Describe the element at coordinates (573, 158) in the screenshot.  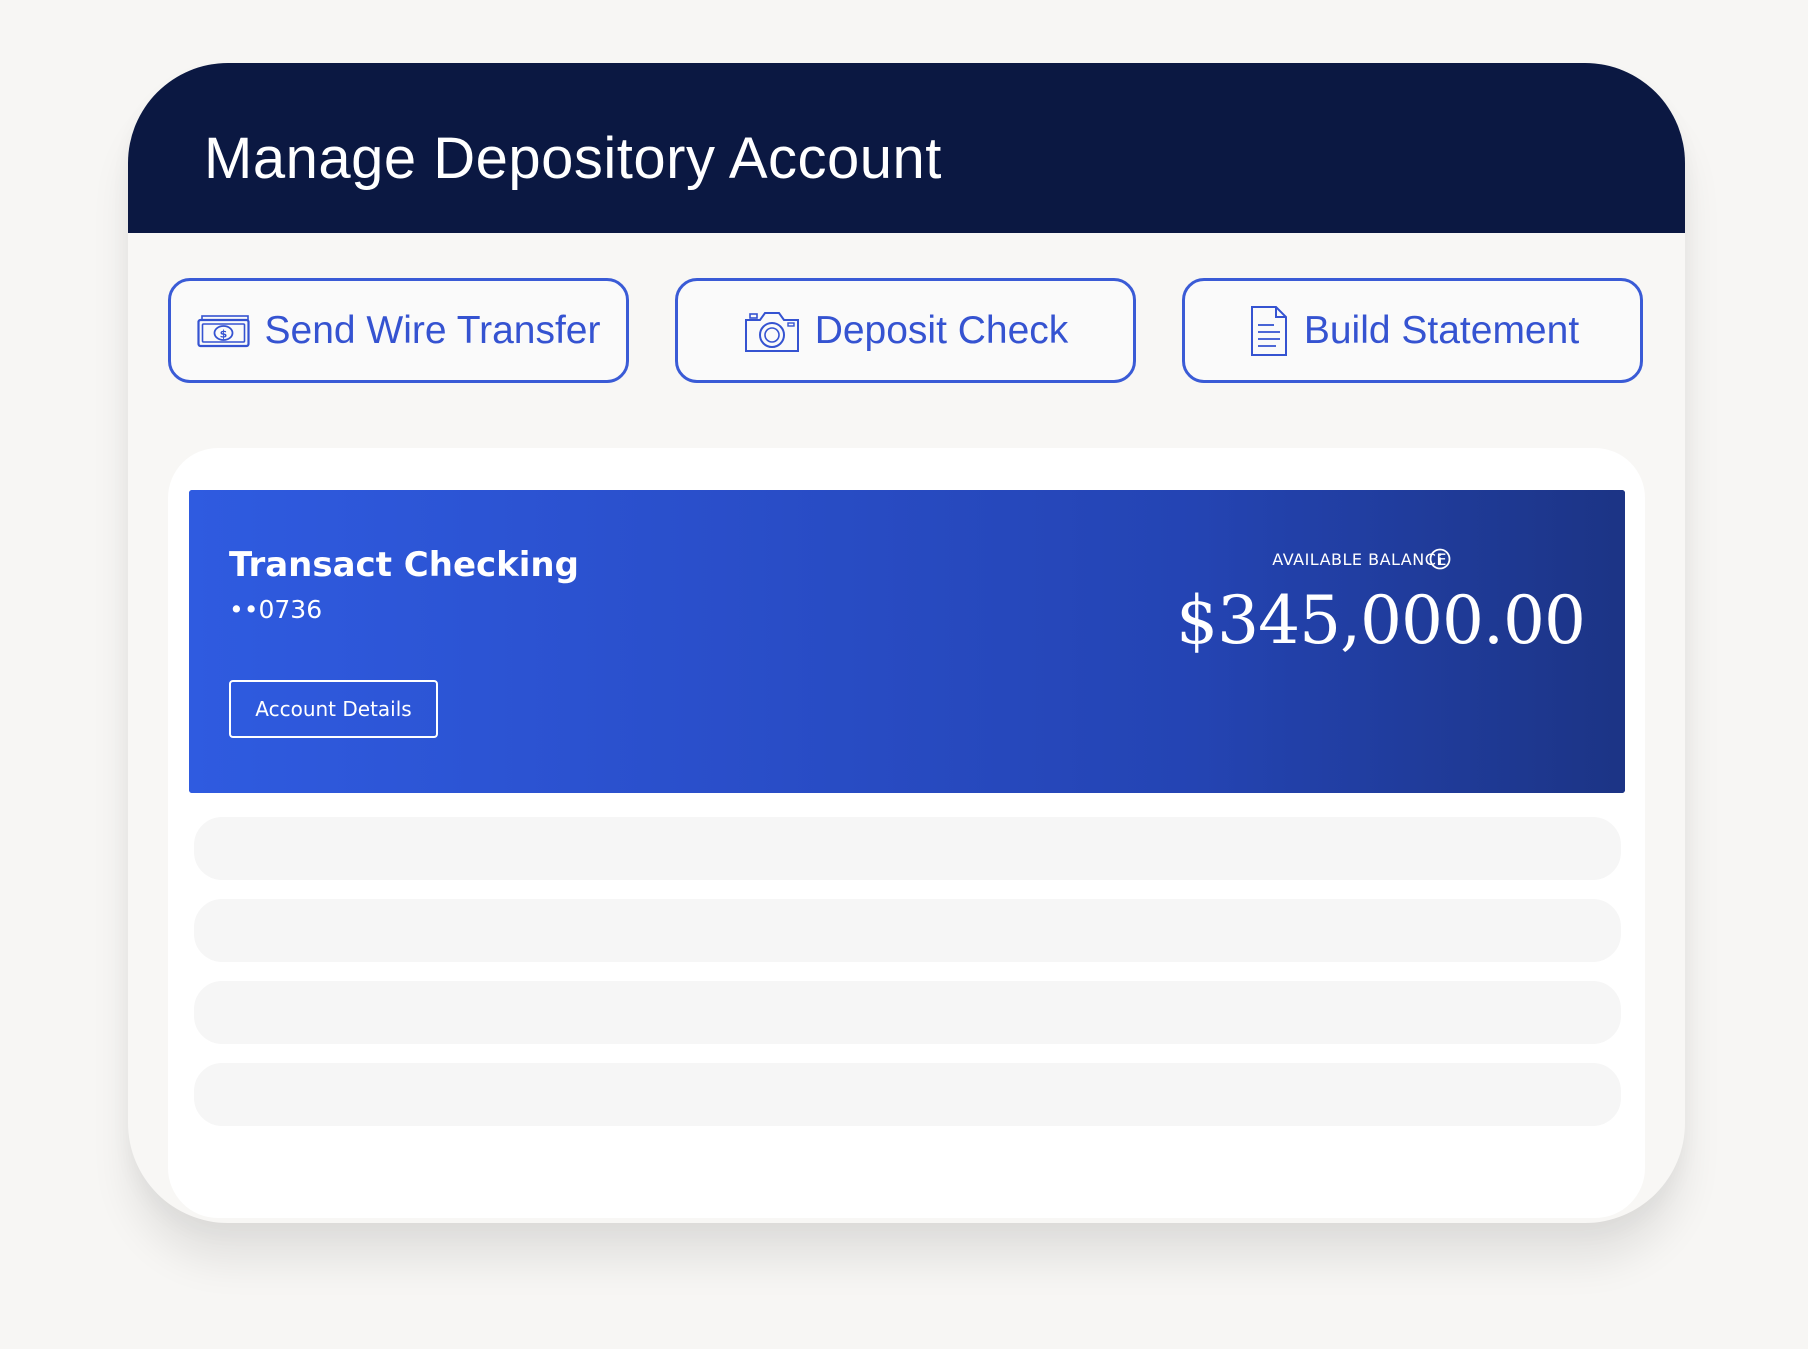
I see `page-title: Manage Depository Account` at that location.